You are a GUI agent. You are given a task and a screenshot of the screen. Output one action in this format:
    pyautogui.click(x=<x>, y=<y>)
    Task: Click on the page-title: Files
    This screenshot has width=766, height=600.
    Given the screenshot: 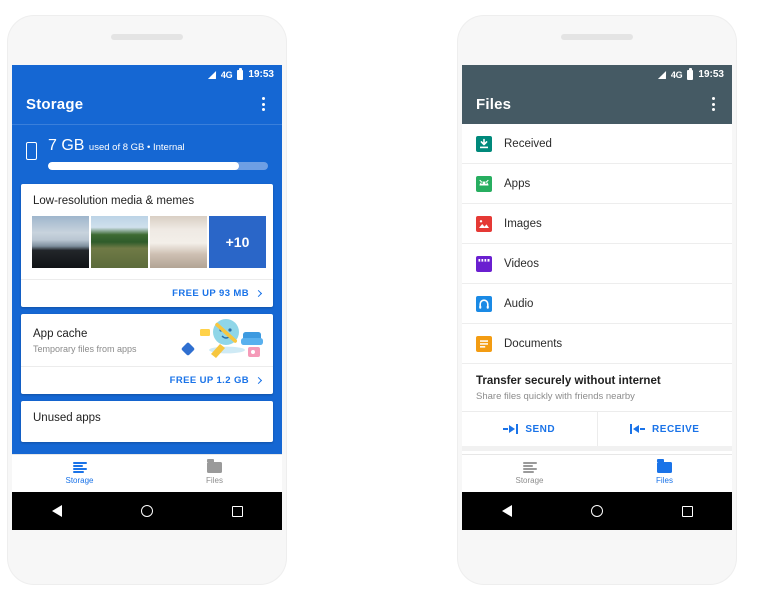 What is the action you would take?
    pyautogui.click(x=494, y=104)
    